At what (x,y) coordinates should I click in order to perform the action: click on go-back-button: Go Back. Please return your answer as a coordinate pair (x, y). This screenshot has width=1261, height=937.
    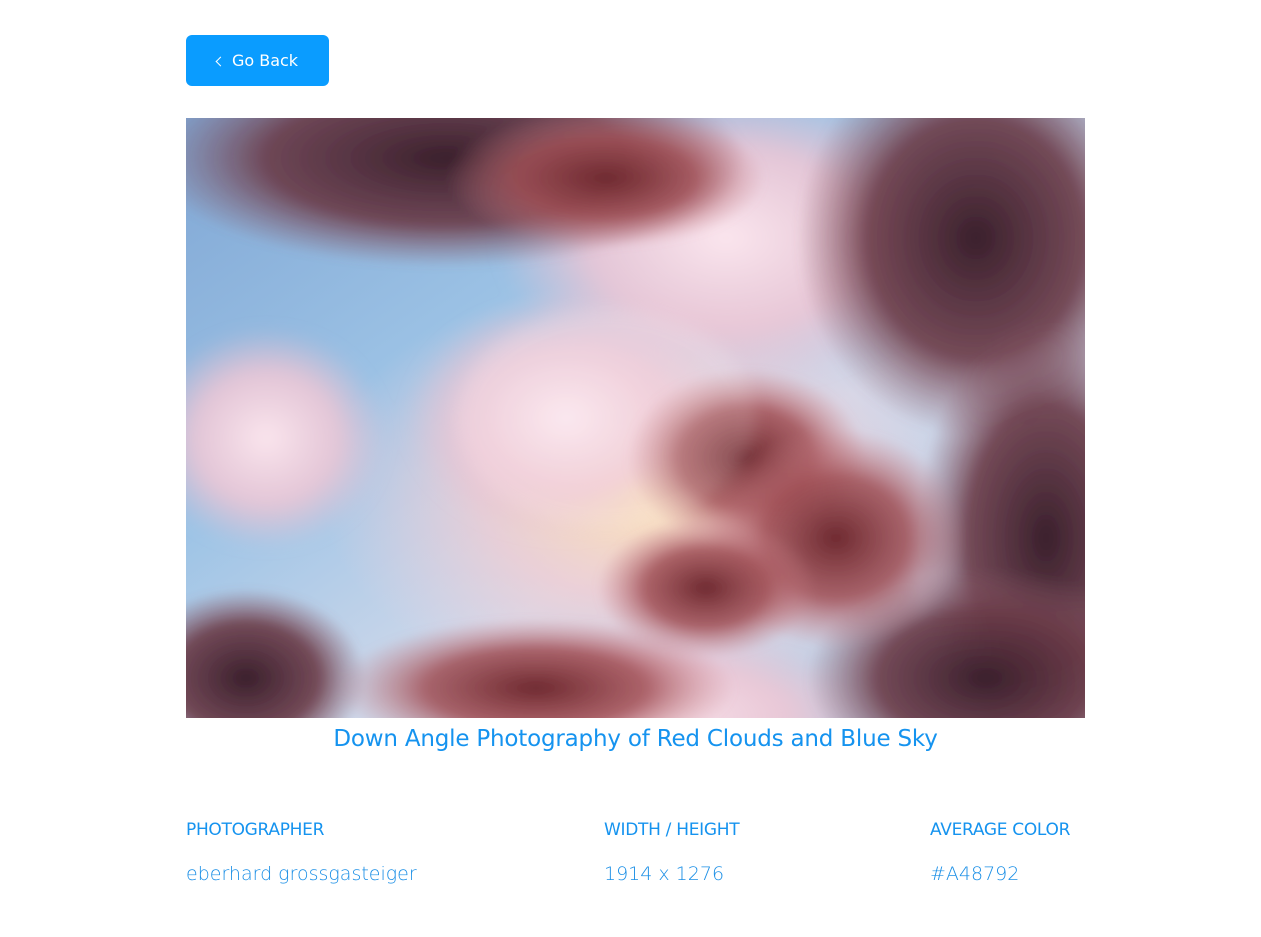
    Looking at the image, I should click on (257, 60).